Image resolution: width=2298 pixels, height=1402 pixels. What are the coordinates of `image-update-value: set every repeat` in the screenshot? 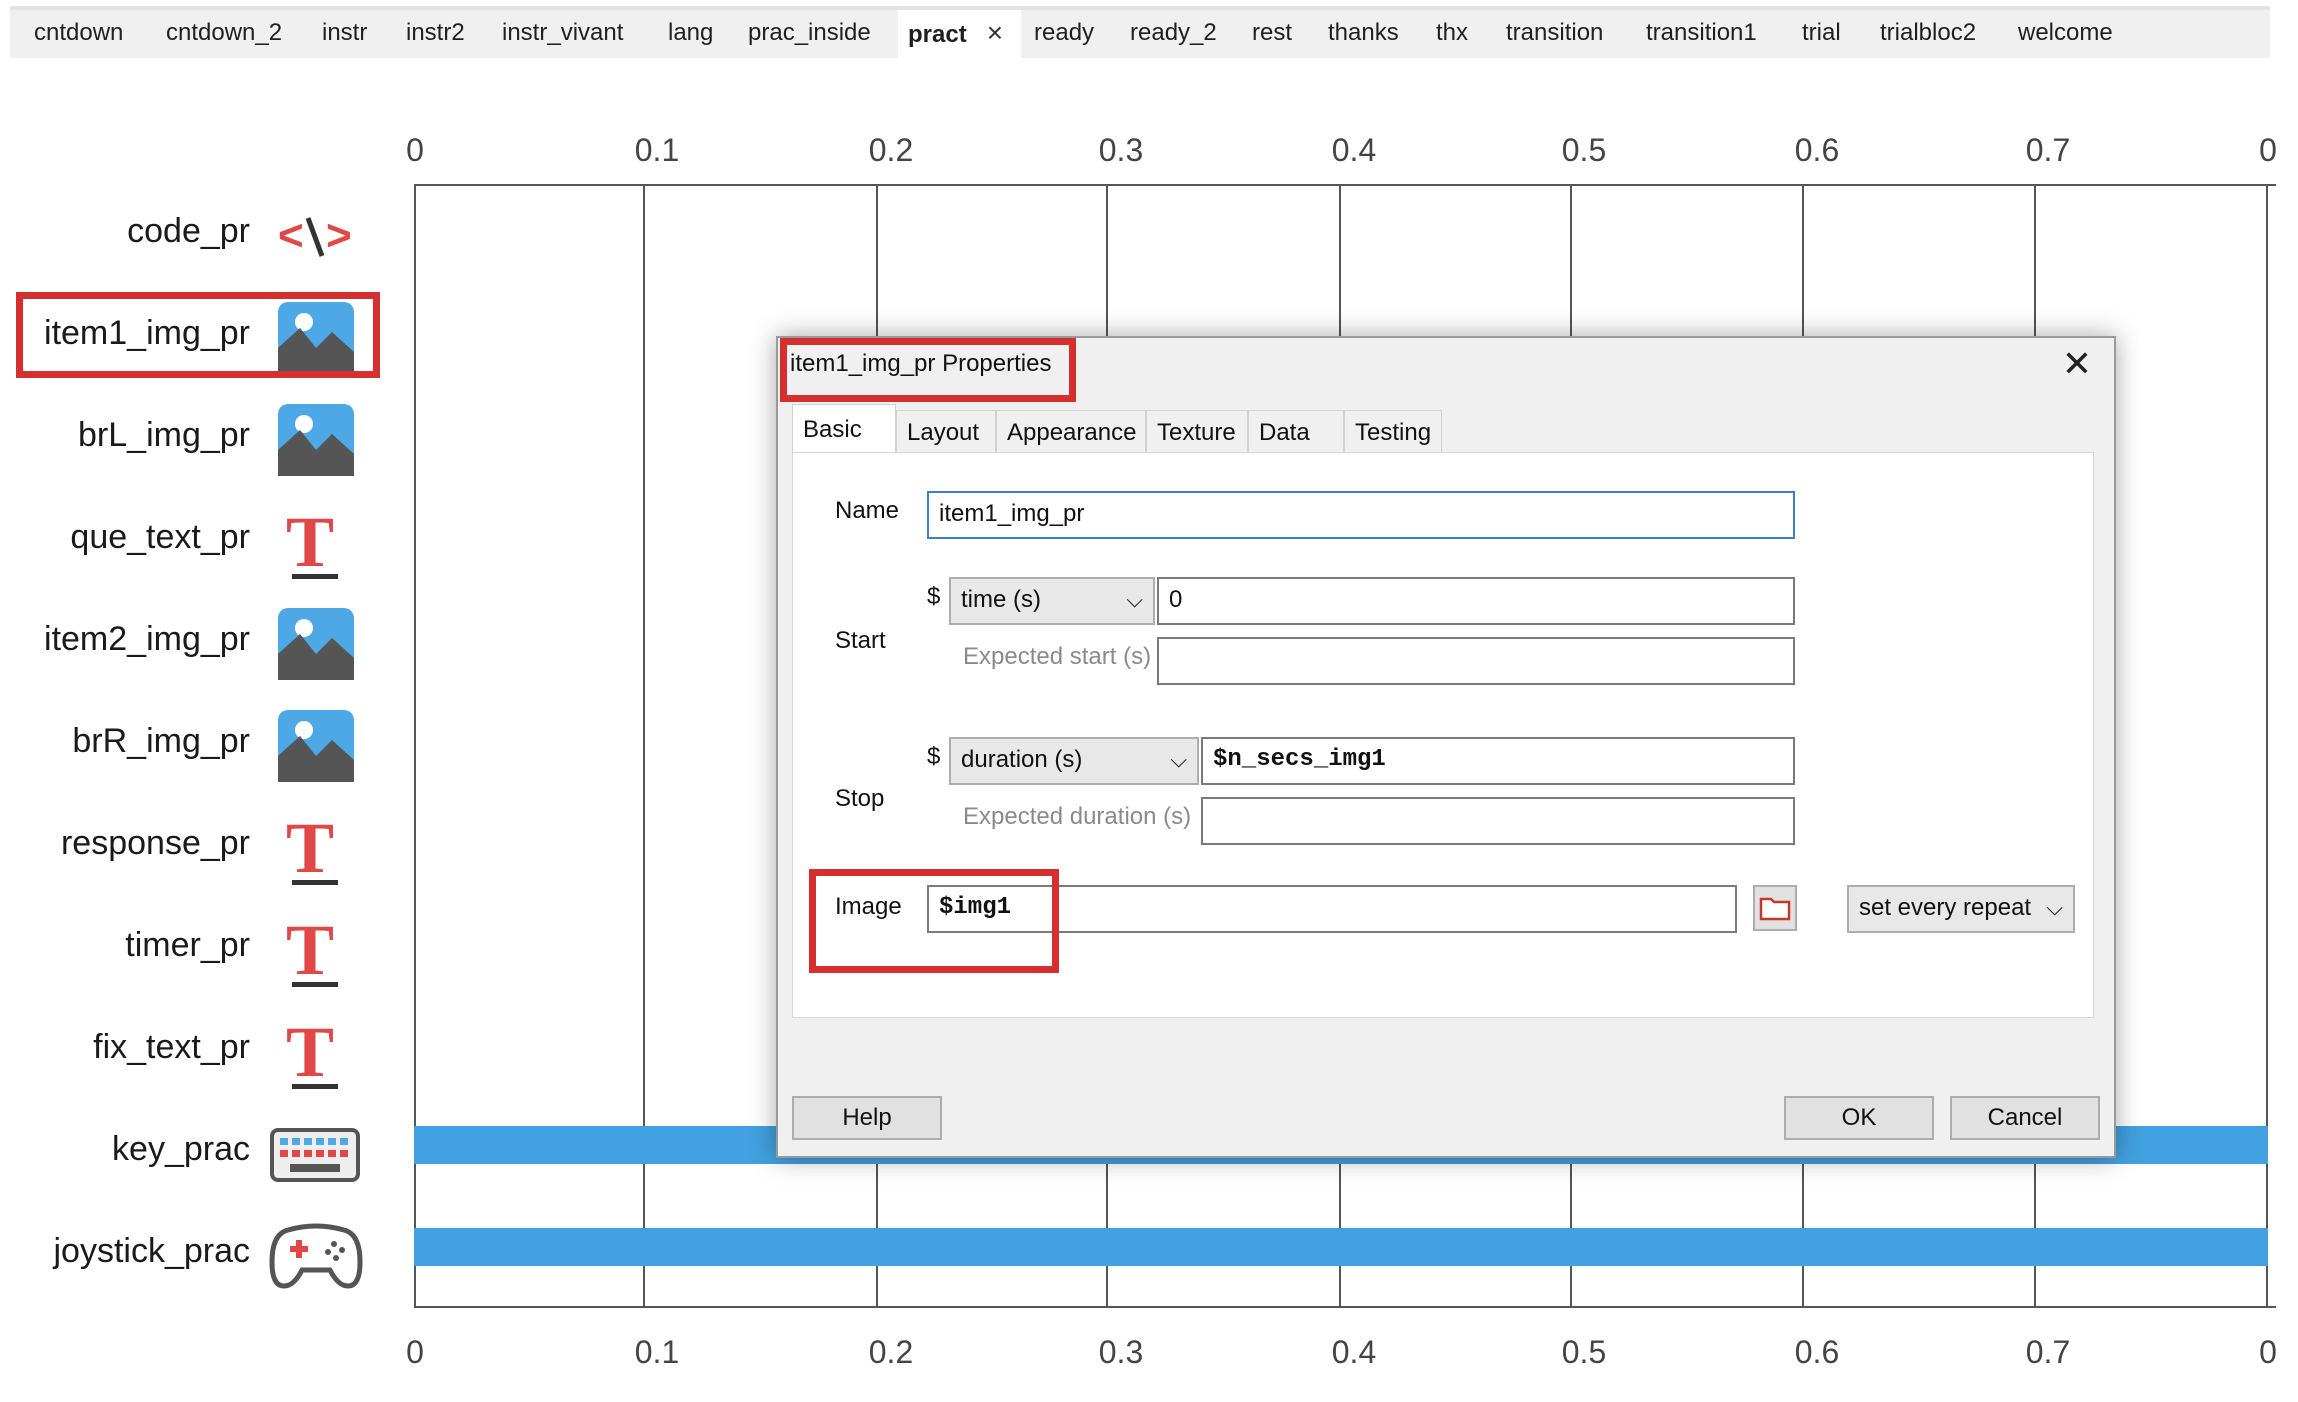 It's located at (1945, 907).